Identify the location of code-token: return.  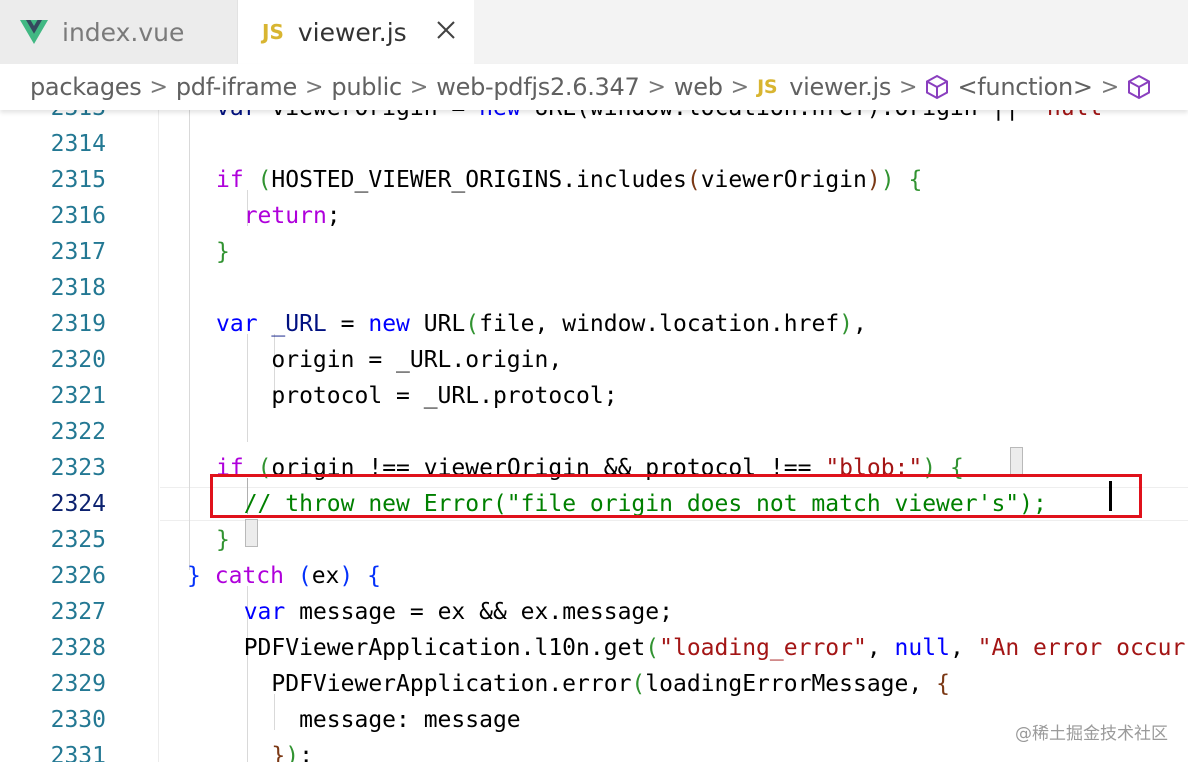
(285, 216).